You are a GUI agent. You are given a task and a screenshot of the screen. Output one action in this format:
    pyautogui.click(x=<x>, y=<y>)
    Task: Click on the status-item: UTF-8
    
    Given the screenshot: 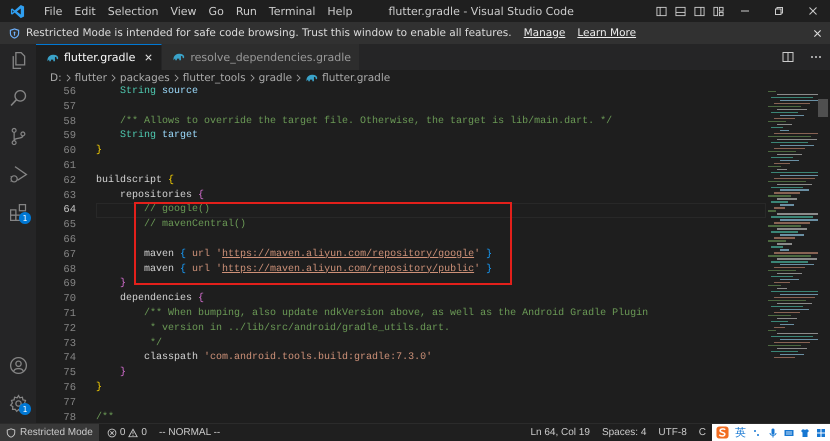 What is the action you would take?
    pyautogui.click(x=672, y=432)
    